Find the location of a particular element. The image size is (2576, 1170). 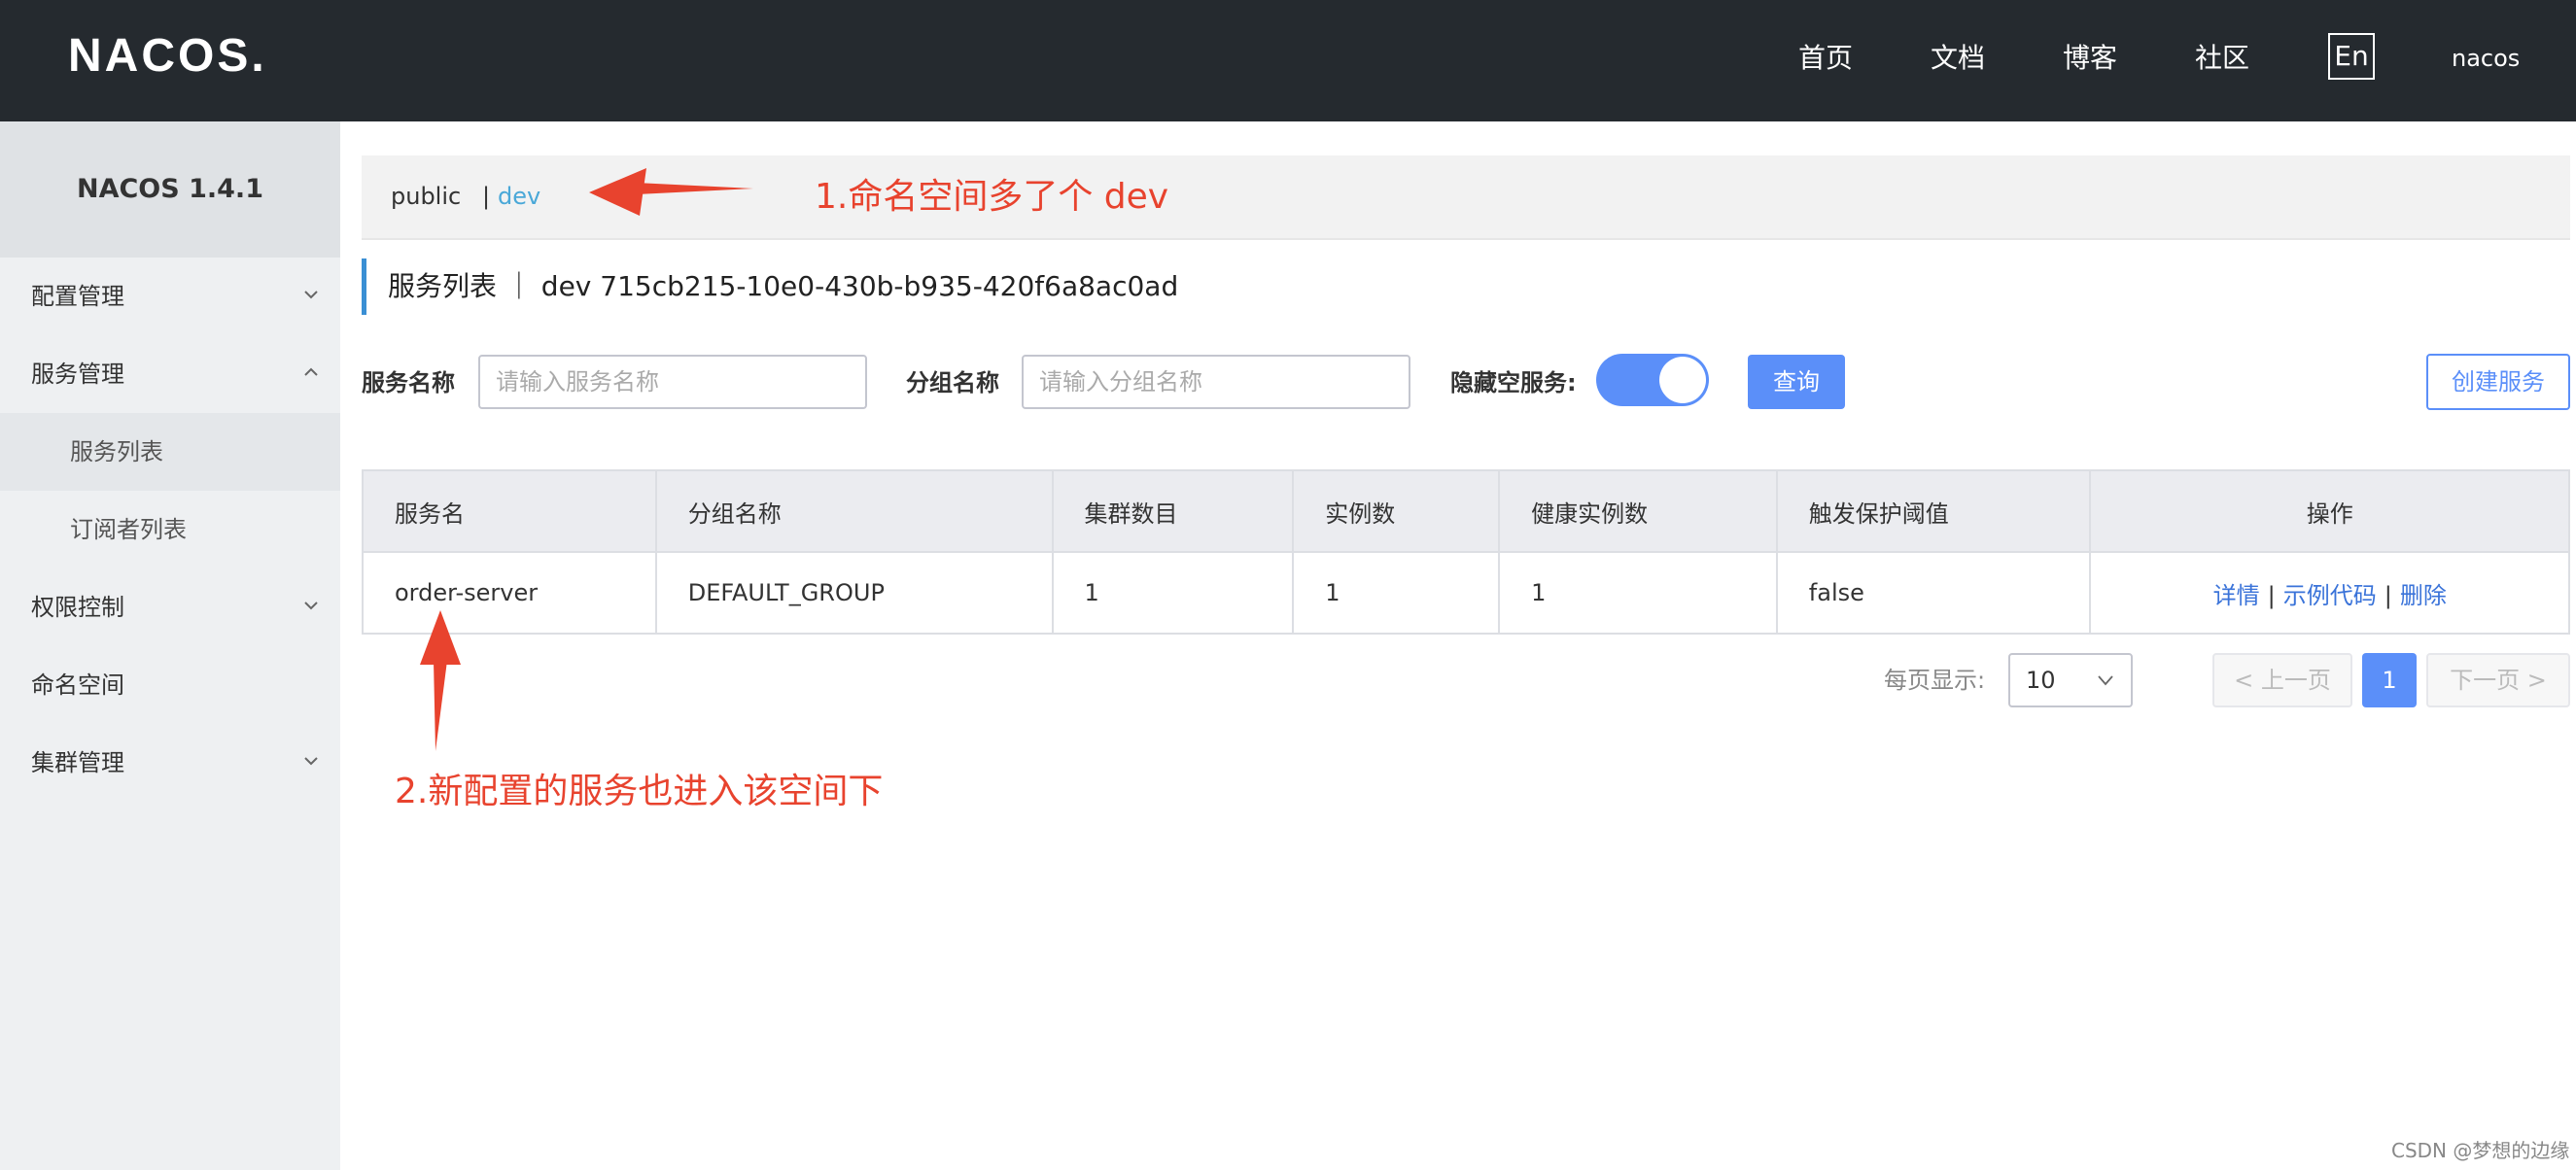

watermark: CSDN @梦想的边缘 is located at coordinates (2481, 1150).